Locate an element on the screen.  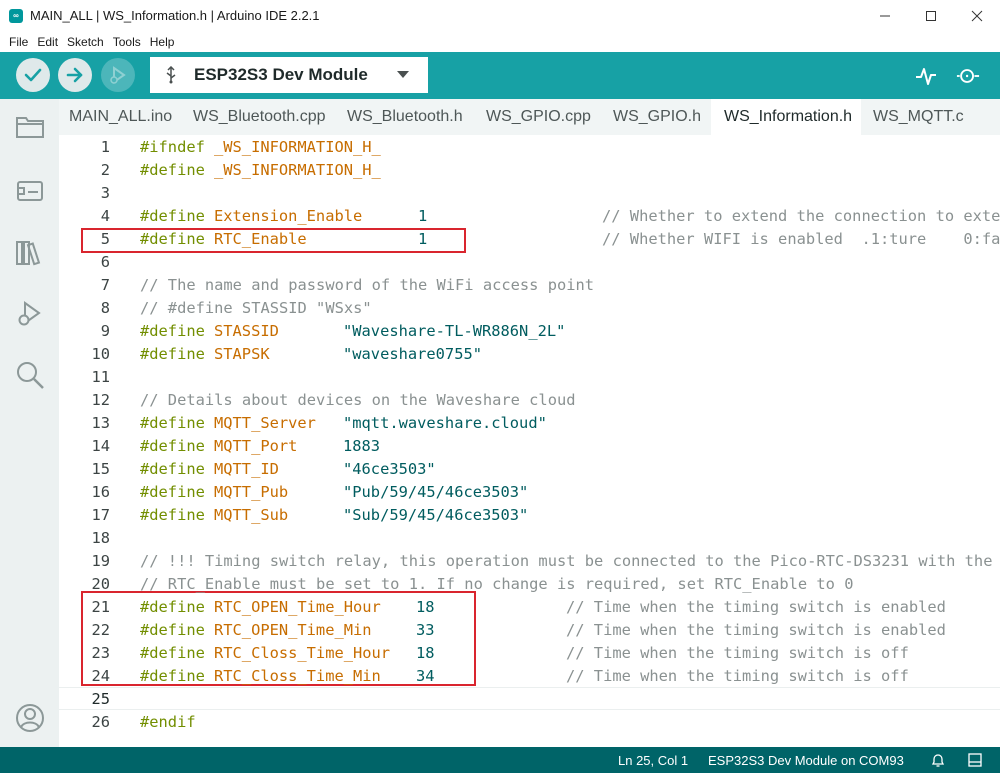
tab-ws-mqtt: WS_MQTT.c is located at coordinates (931, 117).